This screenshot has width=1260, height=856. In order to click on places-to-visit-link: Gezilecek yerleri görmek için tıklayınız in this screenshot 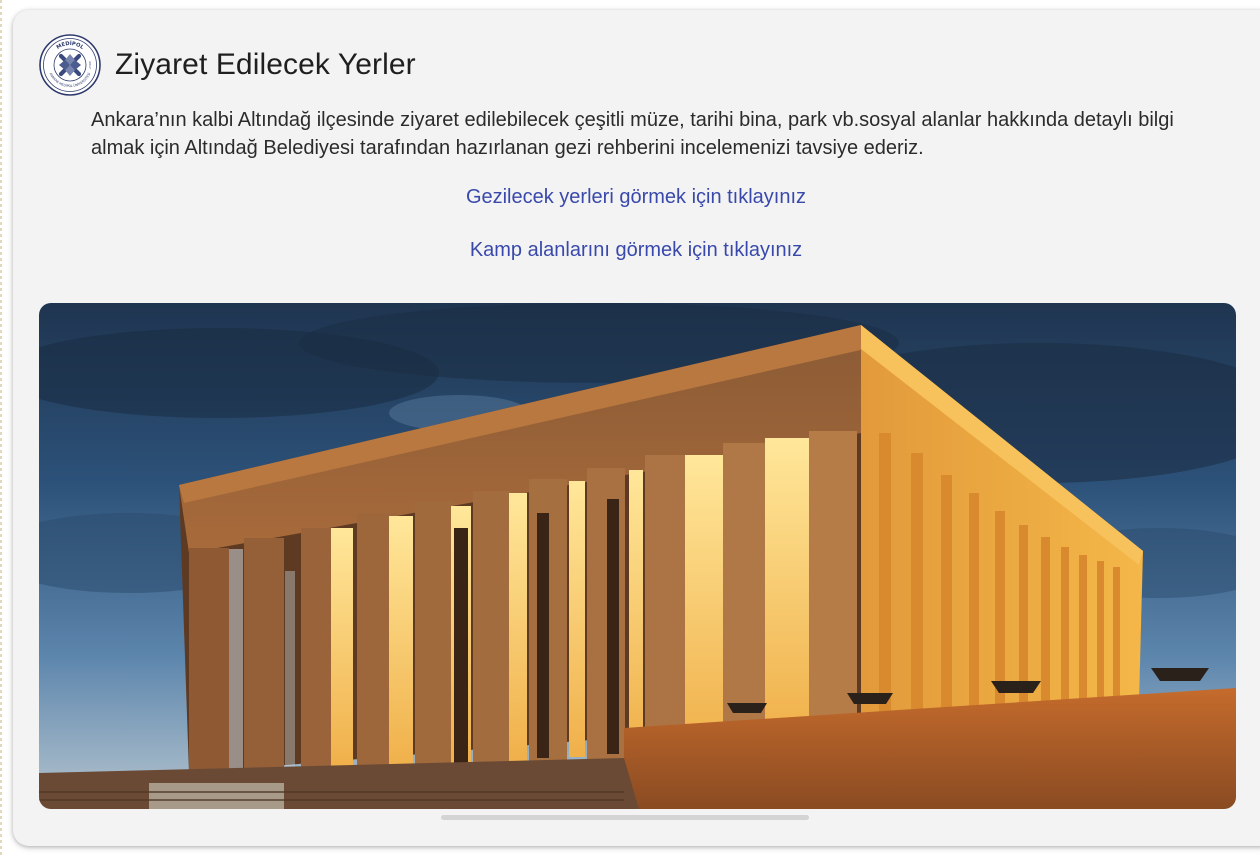, I will do `click(636, 197)`.